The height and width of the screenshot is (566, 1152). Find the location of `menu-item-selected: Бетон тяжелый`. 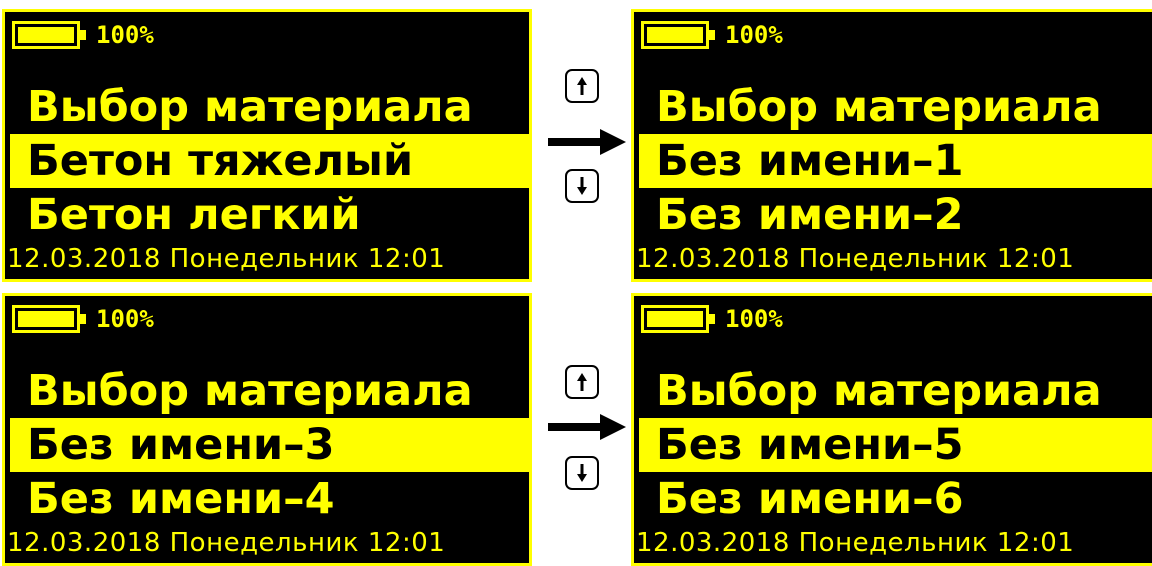

menu-item-selected: Бетон тяжелый is located at coordinates (269, 161).